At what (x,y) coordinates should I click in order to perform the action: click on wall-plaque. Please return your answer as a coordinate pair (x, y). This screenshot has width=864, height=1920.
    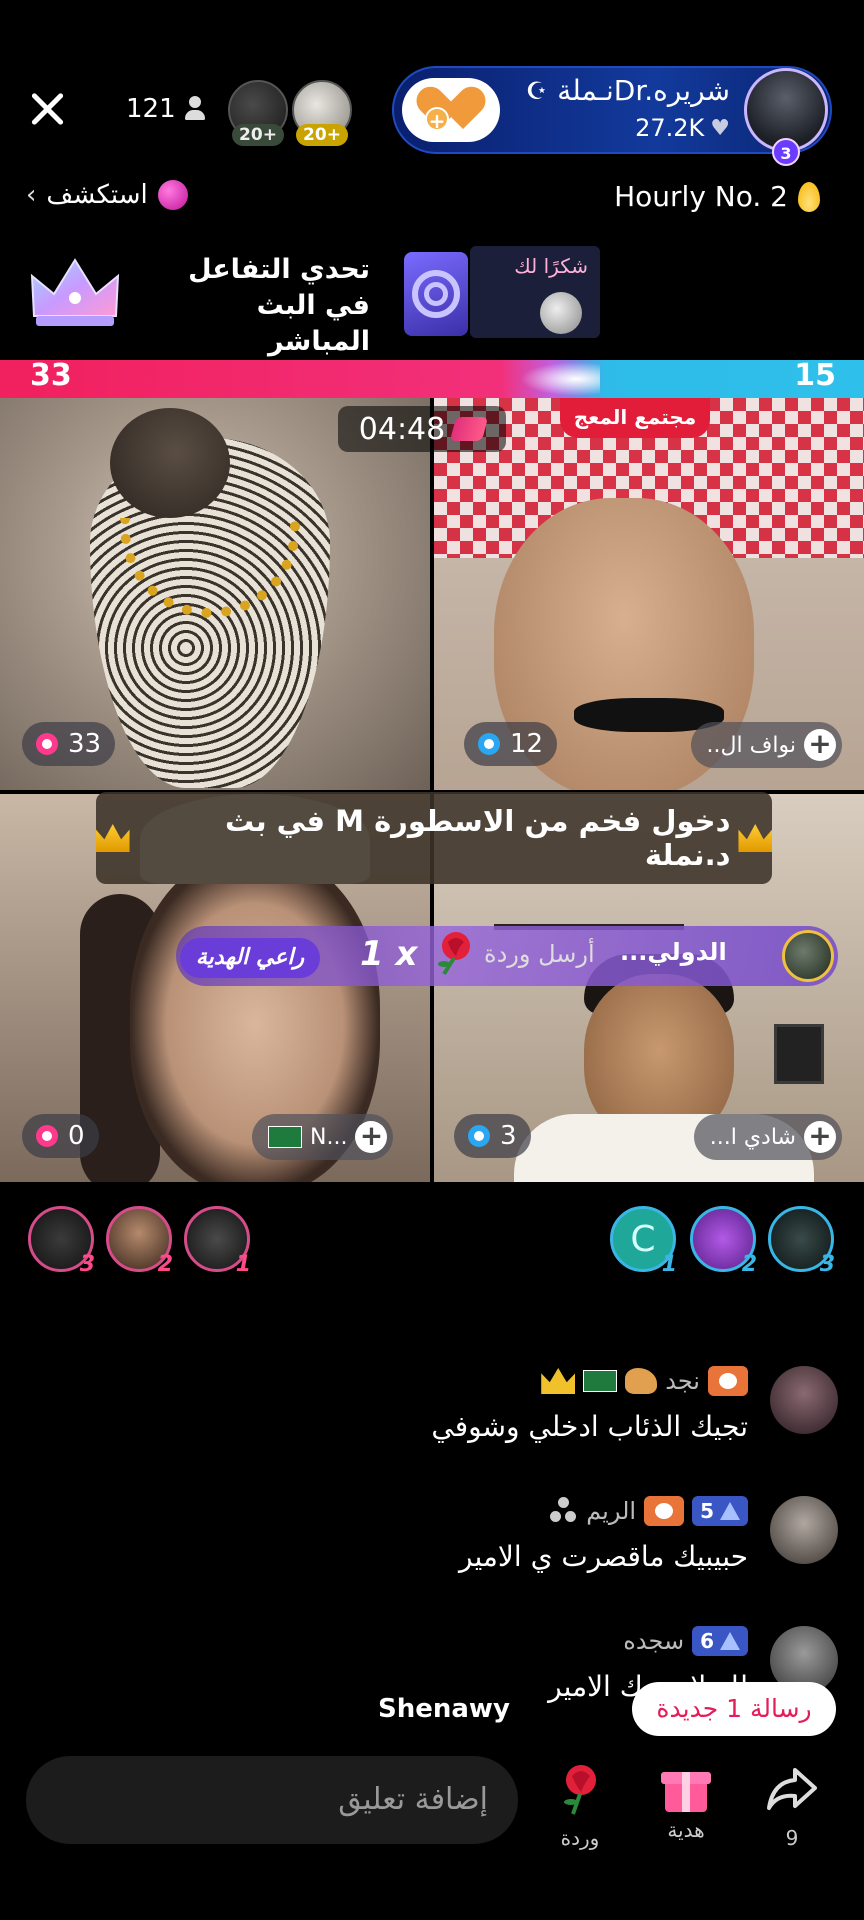
    Looking at the image, I should click on (799, 1054).